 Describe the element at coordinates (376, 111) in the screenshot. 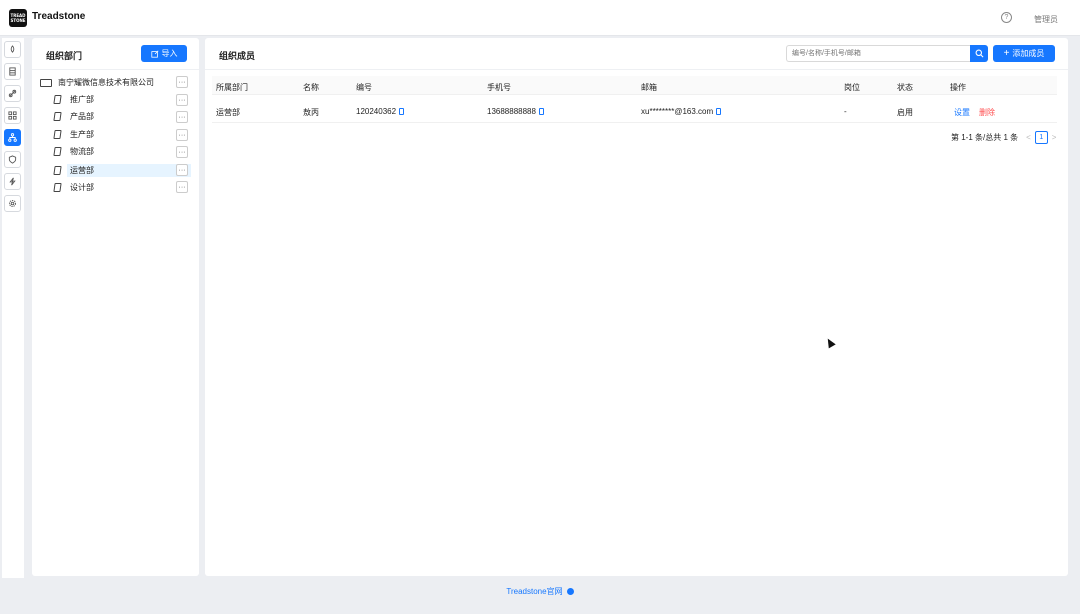

I see `cell-code-text: 120240362` at that location.